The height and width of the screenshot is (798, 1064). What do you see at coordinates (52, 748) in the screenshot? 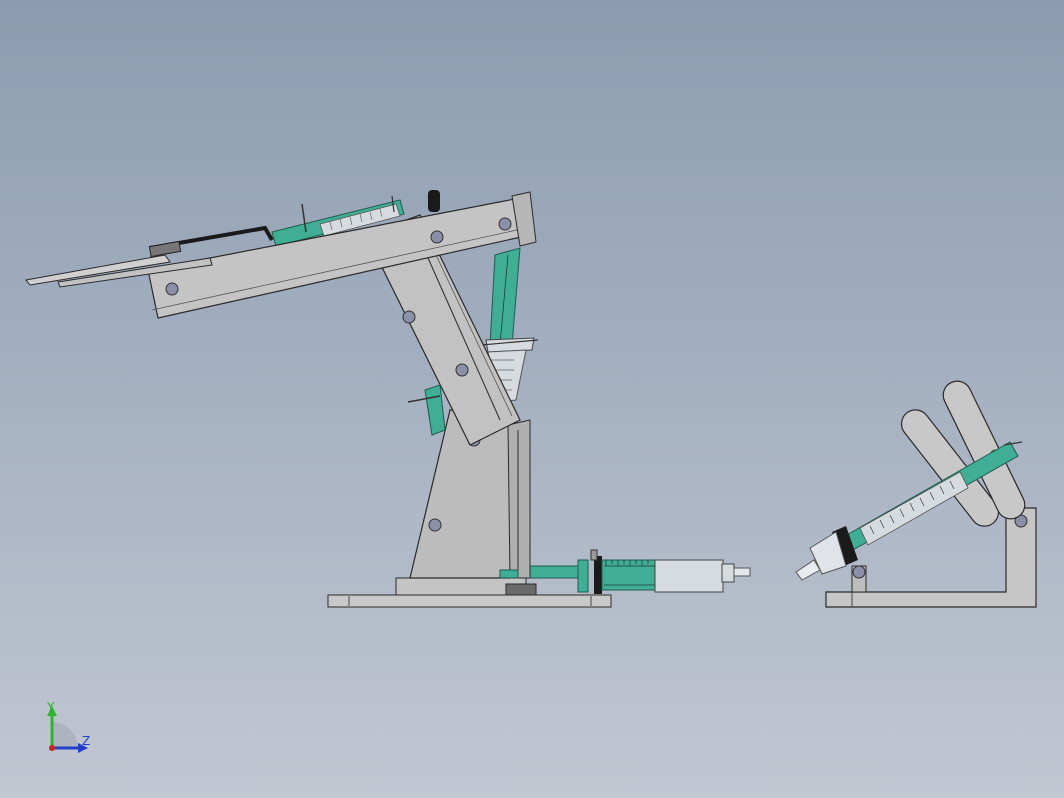
I see `x-axis-dot` at bounding box center [52, 748].